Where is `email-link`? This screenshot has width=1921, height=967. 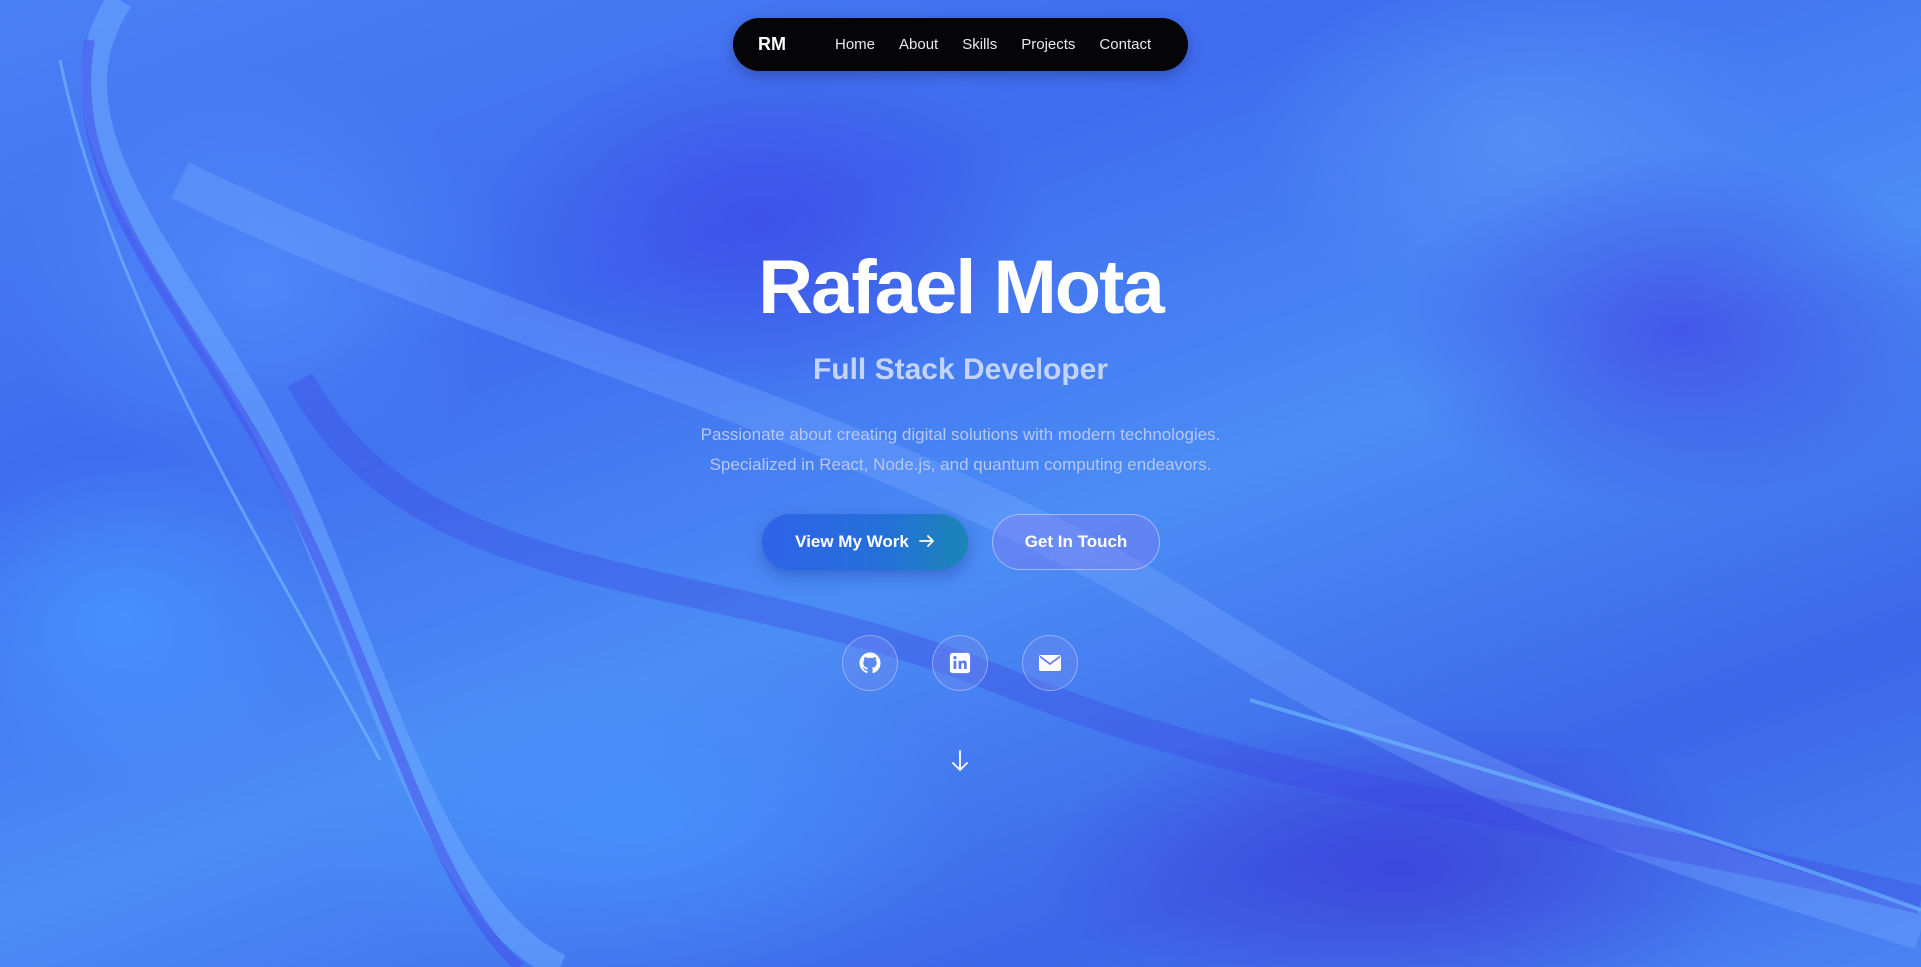 email-link is located at coordinates (1050, 663).